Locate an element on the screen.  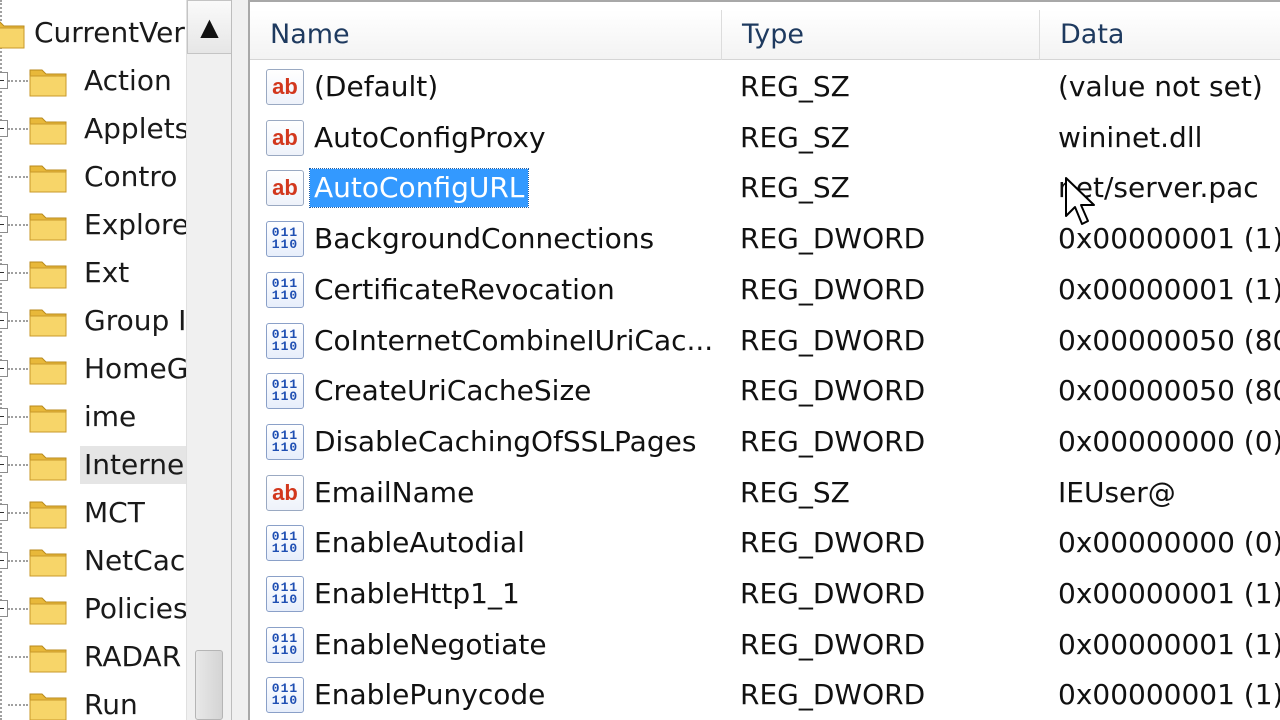
tree-node: Run is located at coordinates (93, 701).